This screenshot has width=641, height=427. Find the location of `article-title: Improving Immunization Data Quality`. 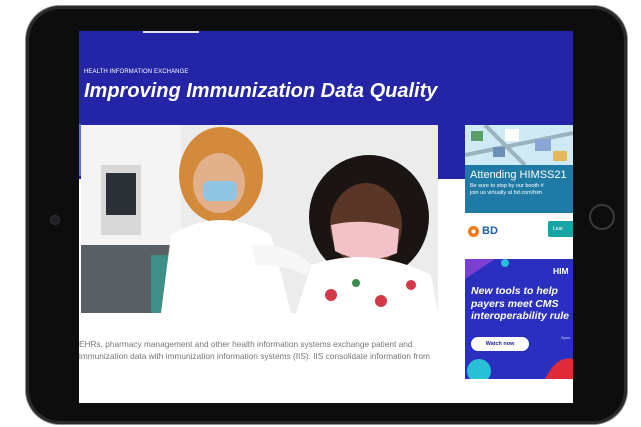

article-title: Improving Immunization Data Quality is located at coordinates (261, 91).